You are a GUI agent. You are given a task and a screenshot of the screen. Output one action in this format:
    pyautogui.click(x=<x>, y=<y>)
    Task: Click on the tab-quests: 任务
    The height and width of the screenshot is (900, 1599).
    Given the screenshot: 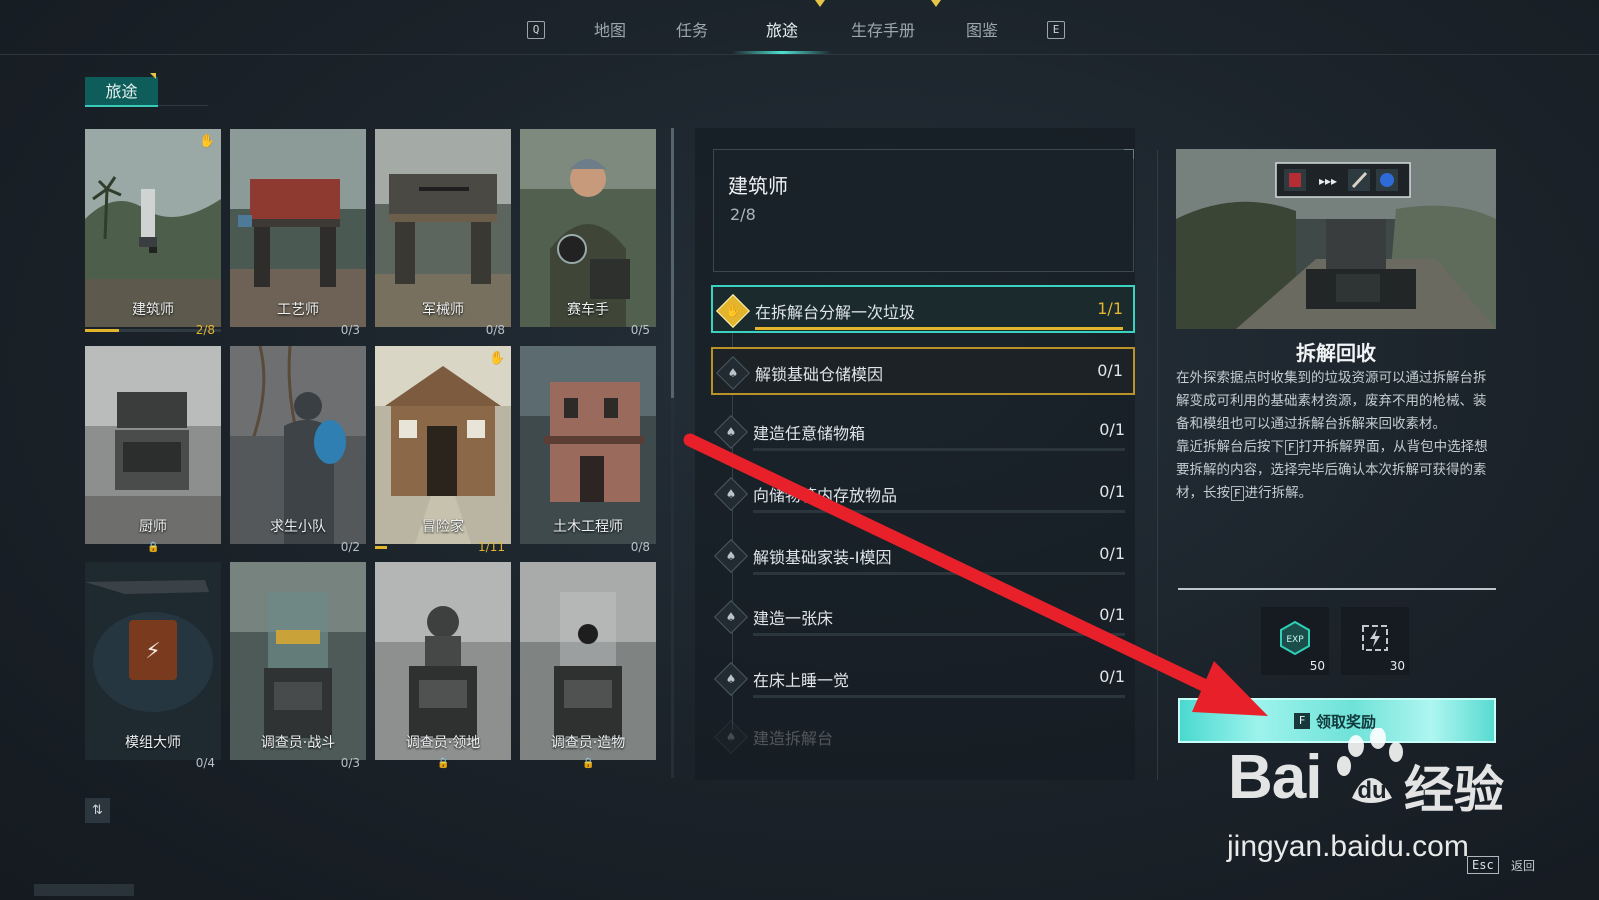 What is the action you would take?
    pyautogui.click(x=692, y=30)
    